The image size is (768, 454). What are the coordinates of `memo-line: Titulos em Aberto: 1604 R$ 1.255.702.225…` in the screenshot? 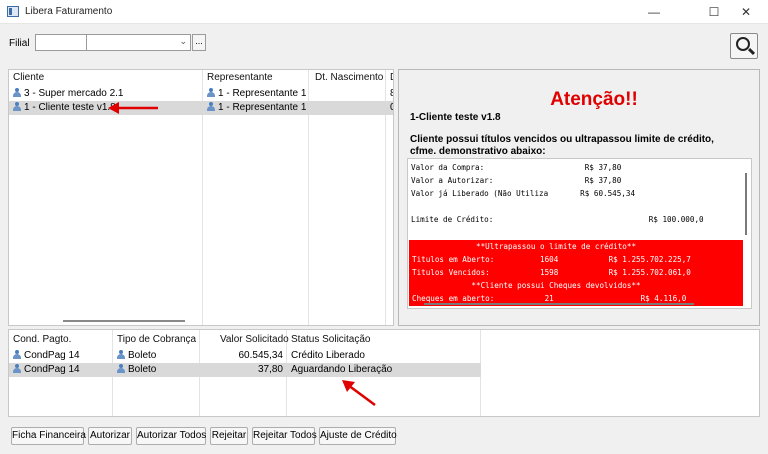 It's located at (551, 259).